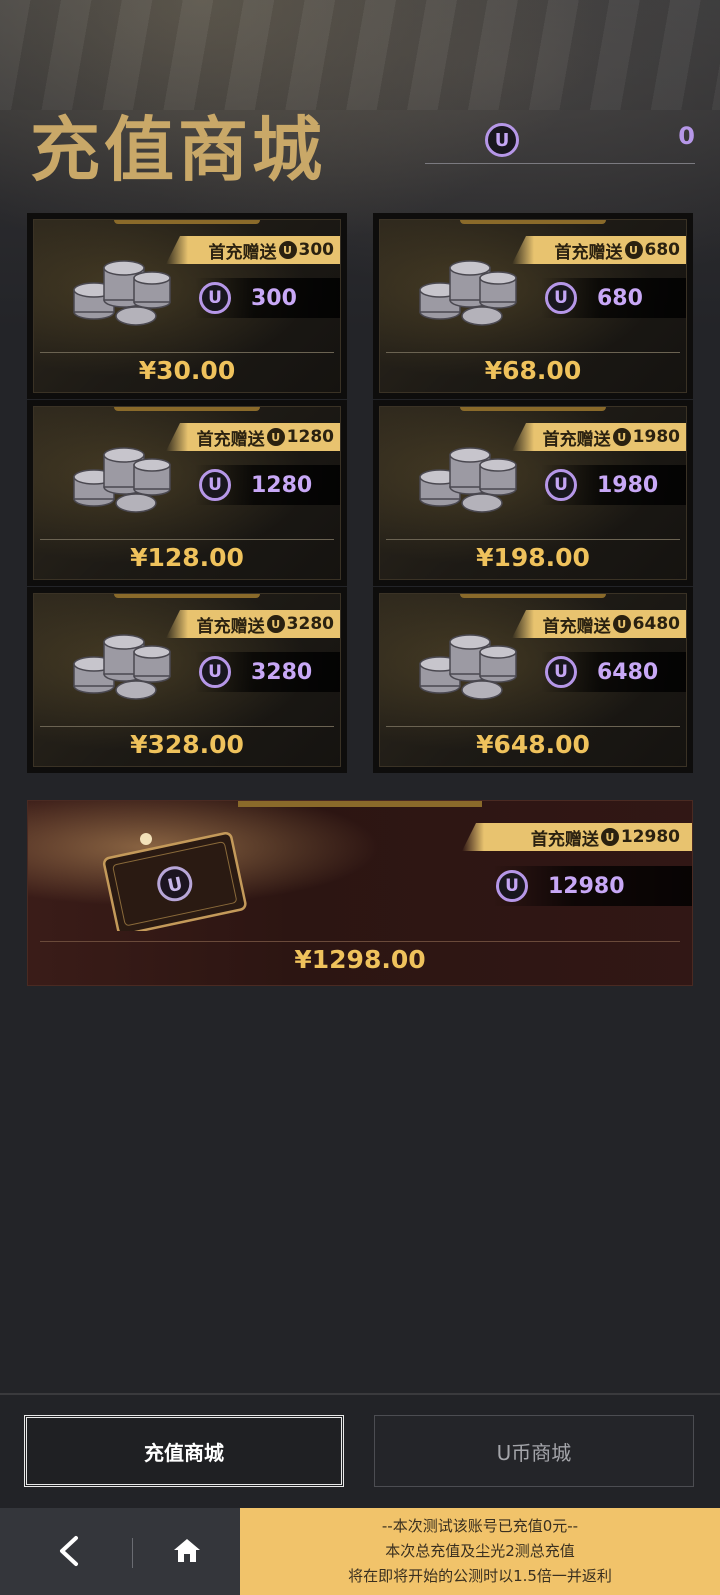 Image resolution: width=720 pixels, height=1595 pixels. I want to click on balance-display: U 0, so click(560, 142).